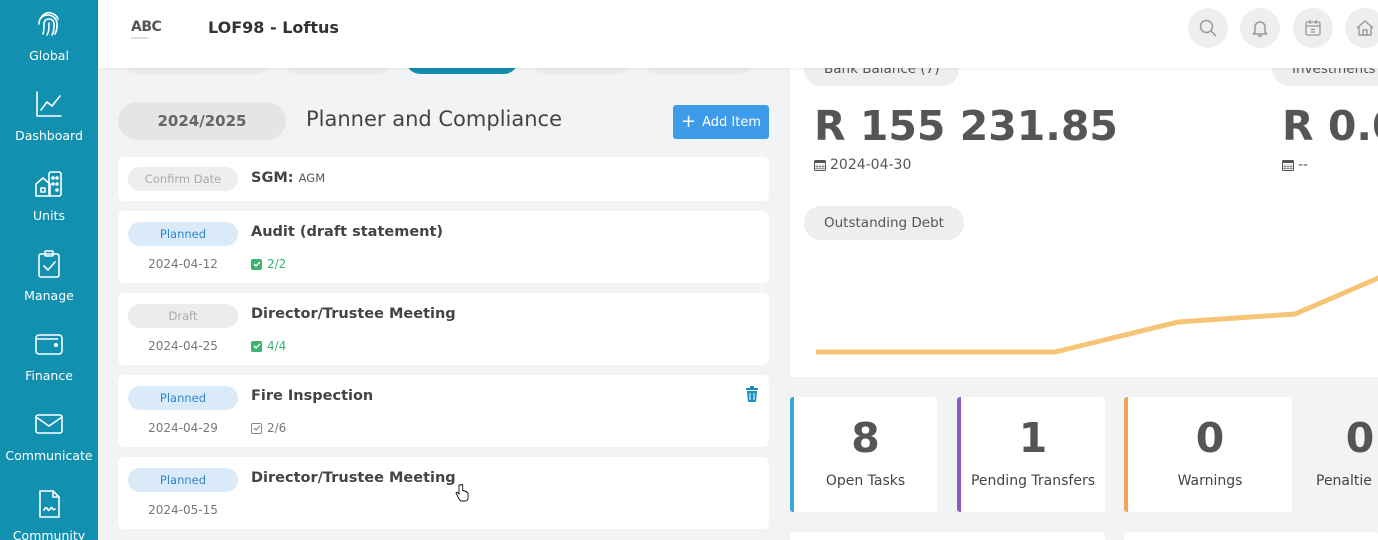 The width and height of the screenshot is (1378, 540). I want to click on progress-text: 2/2, so click(277, 264).